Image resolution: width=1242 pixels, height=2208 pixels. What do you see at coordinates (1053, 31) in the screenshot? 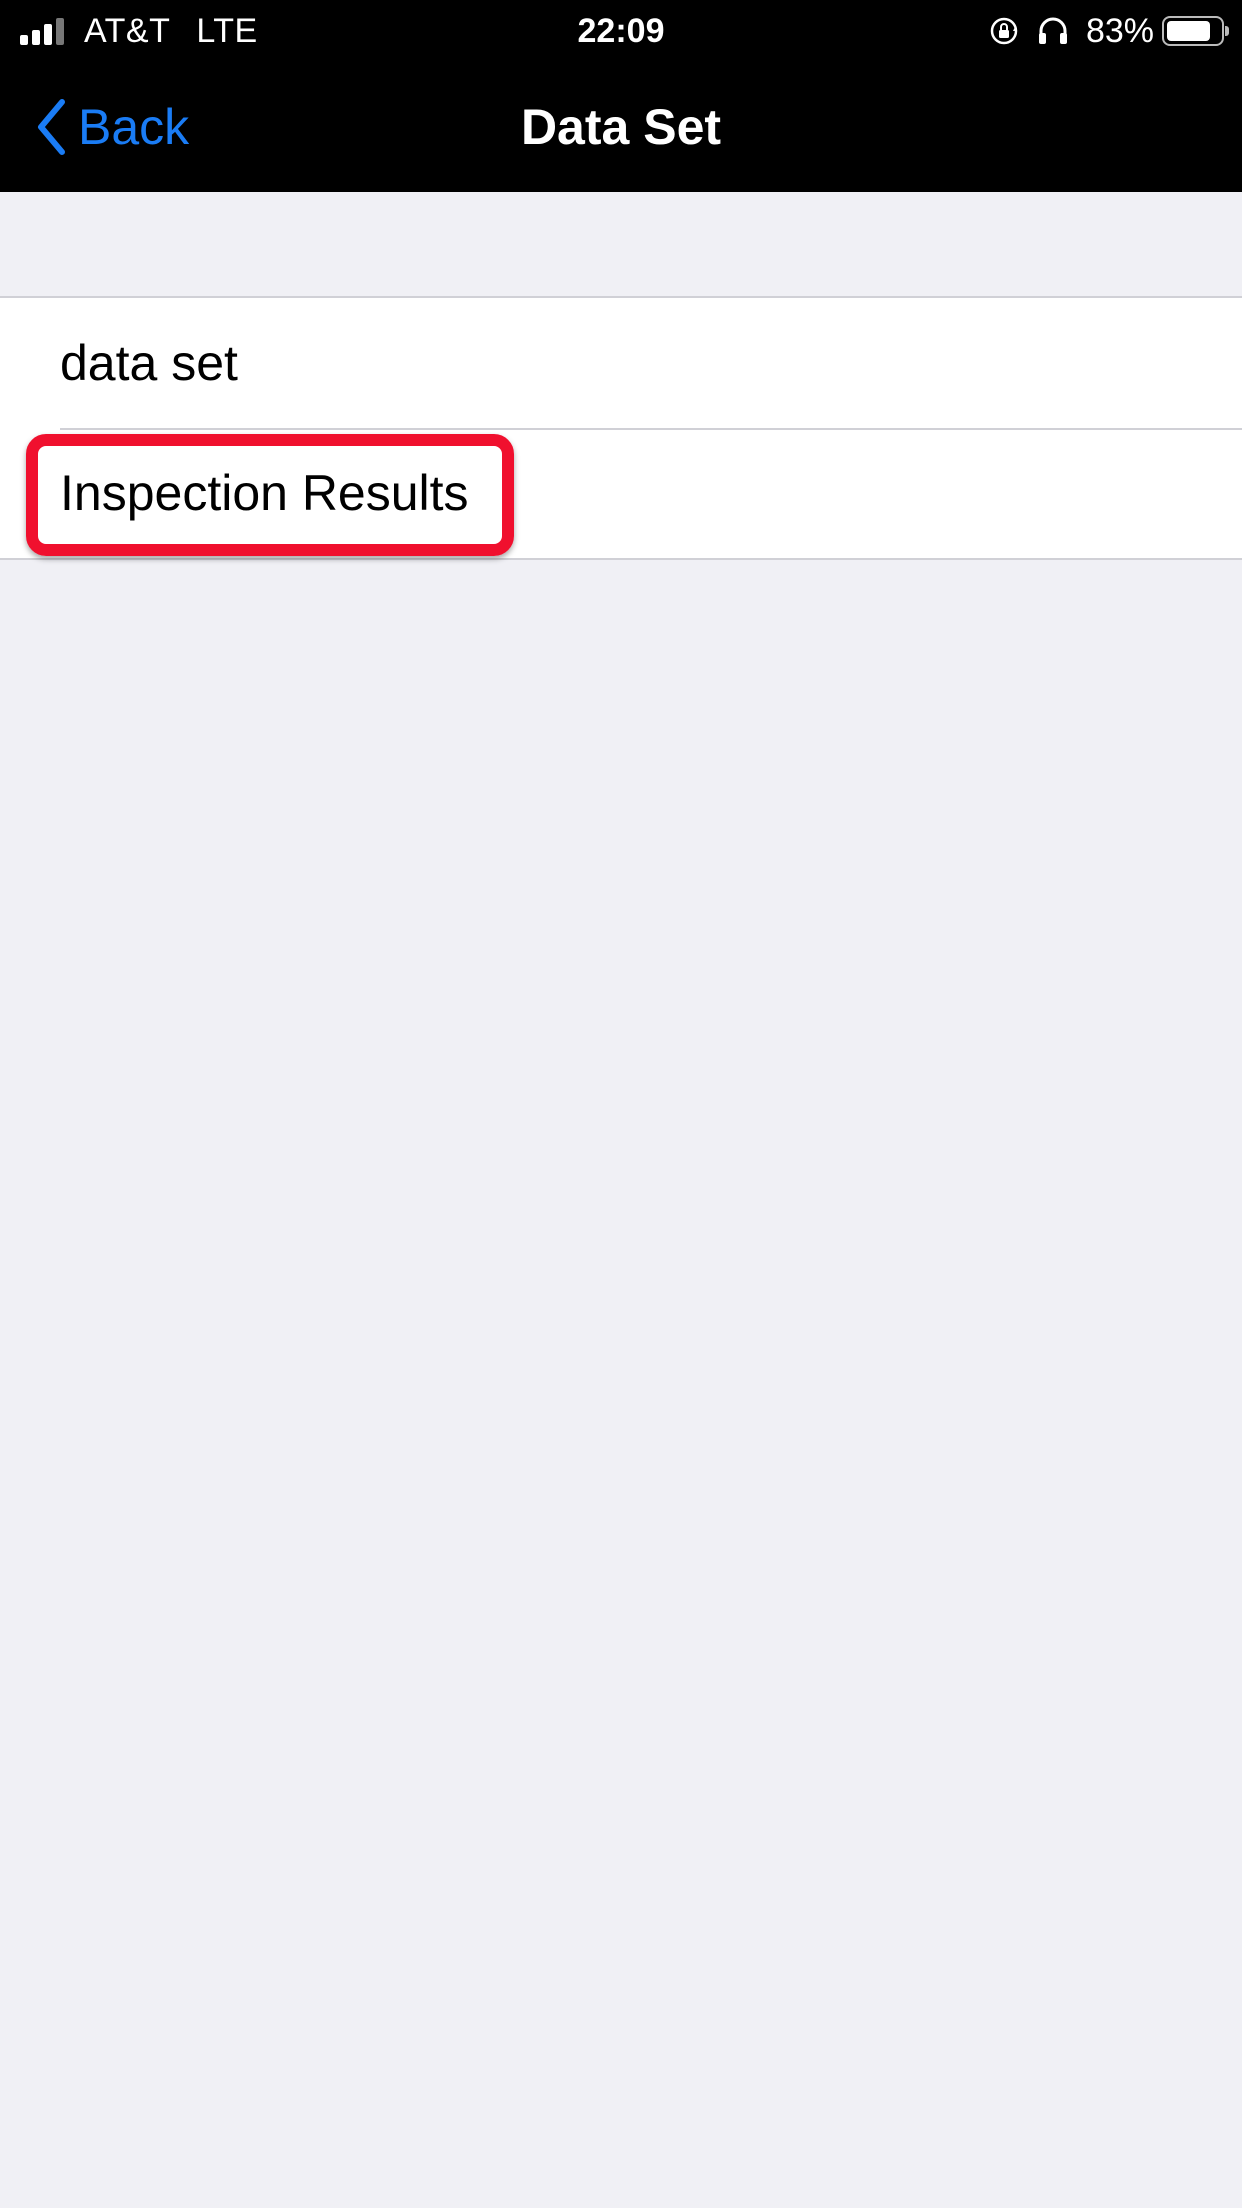
I see `headphones-icon` at bounding box center [1053, 31].